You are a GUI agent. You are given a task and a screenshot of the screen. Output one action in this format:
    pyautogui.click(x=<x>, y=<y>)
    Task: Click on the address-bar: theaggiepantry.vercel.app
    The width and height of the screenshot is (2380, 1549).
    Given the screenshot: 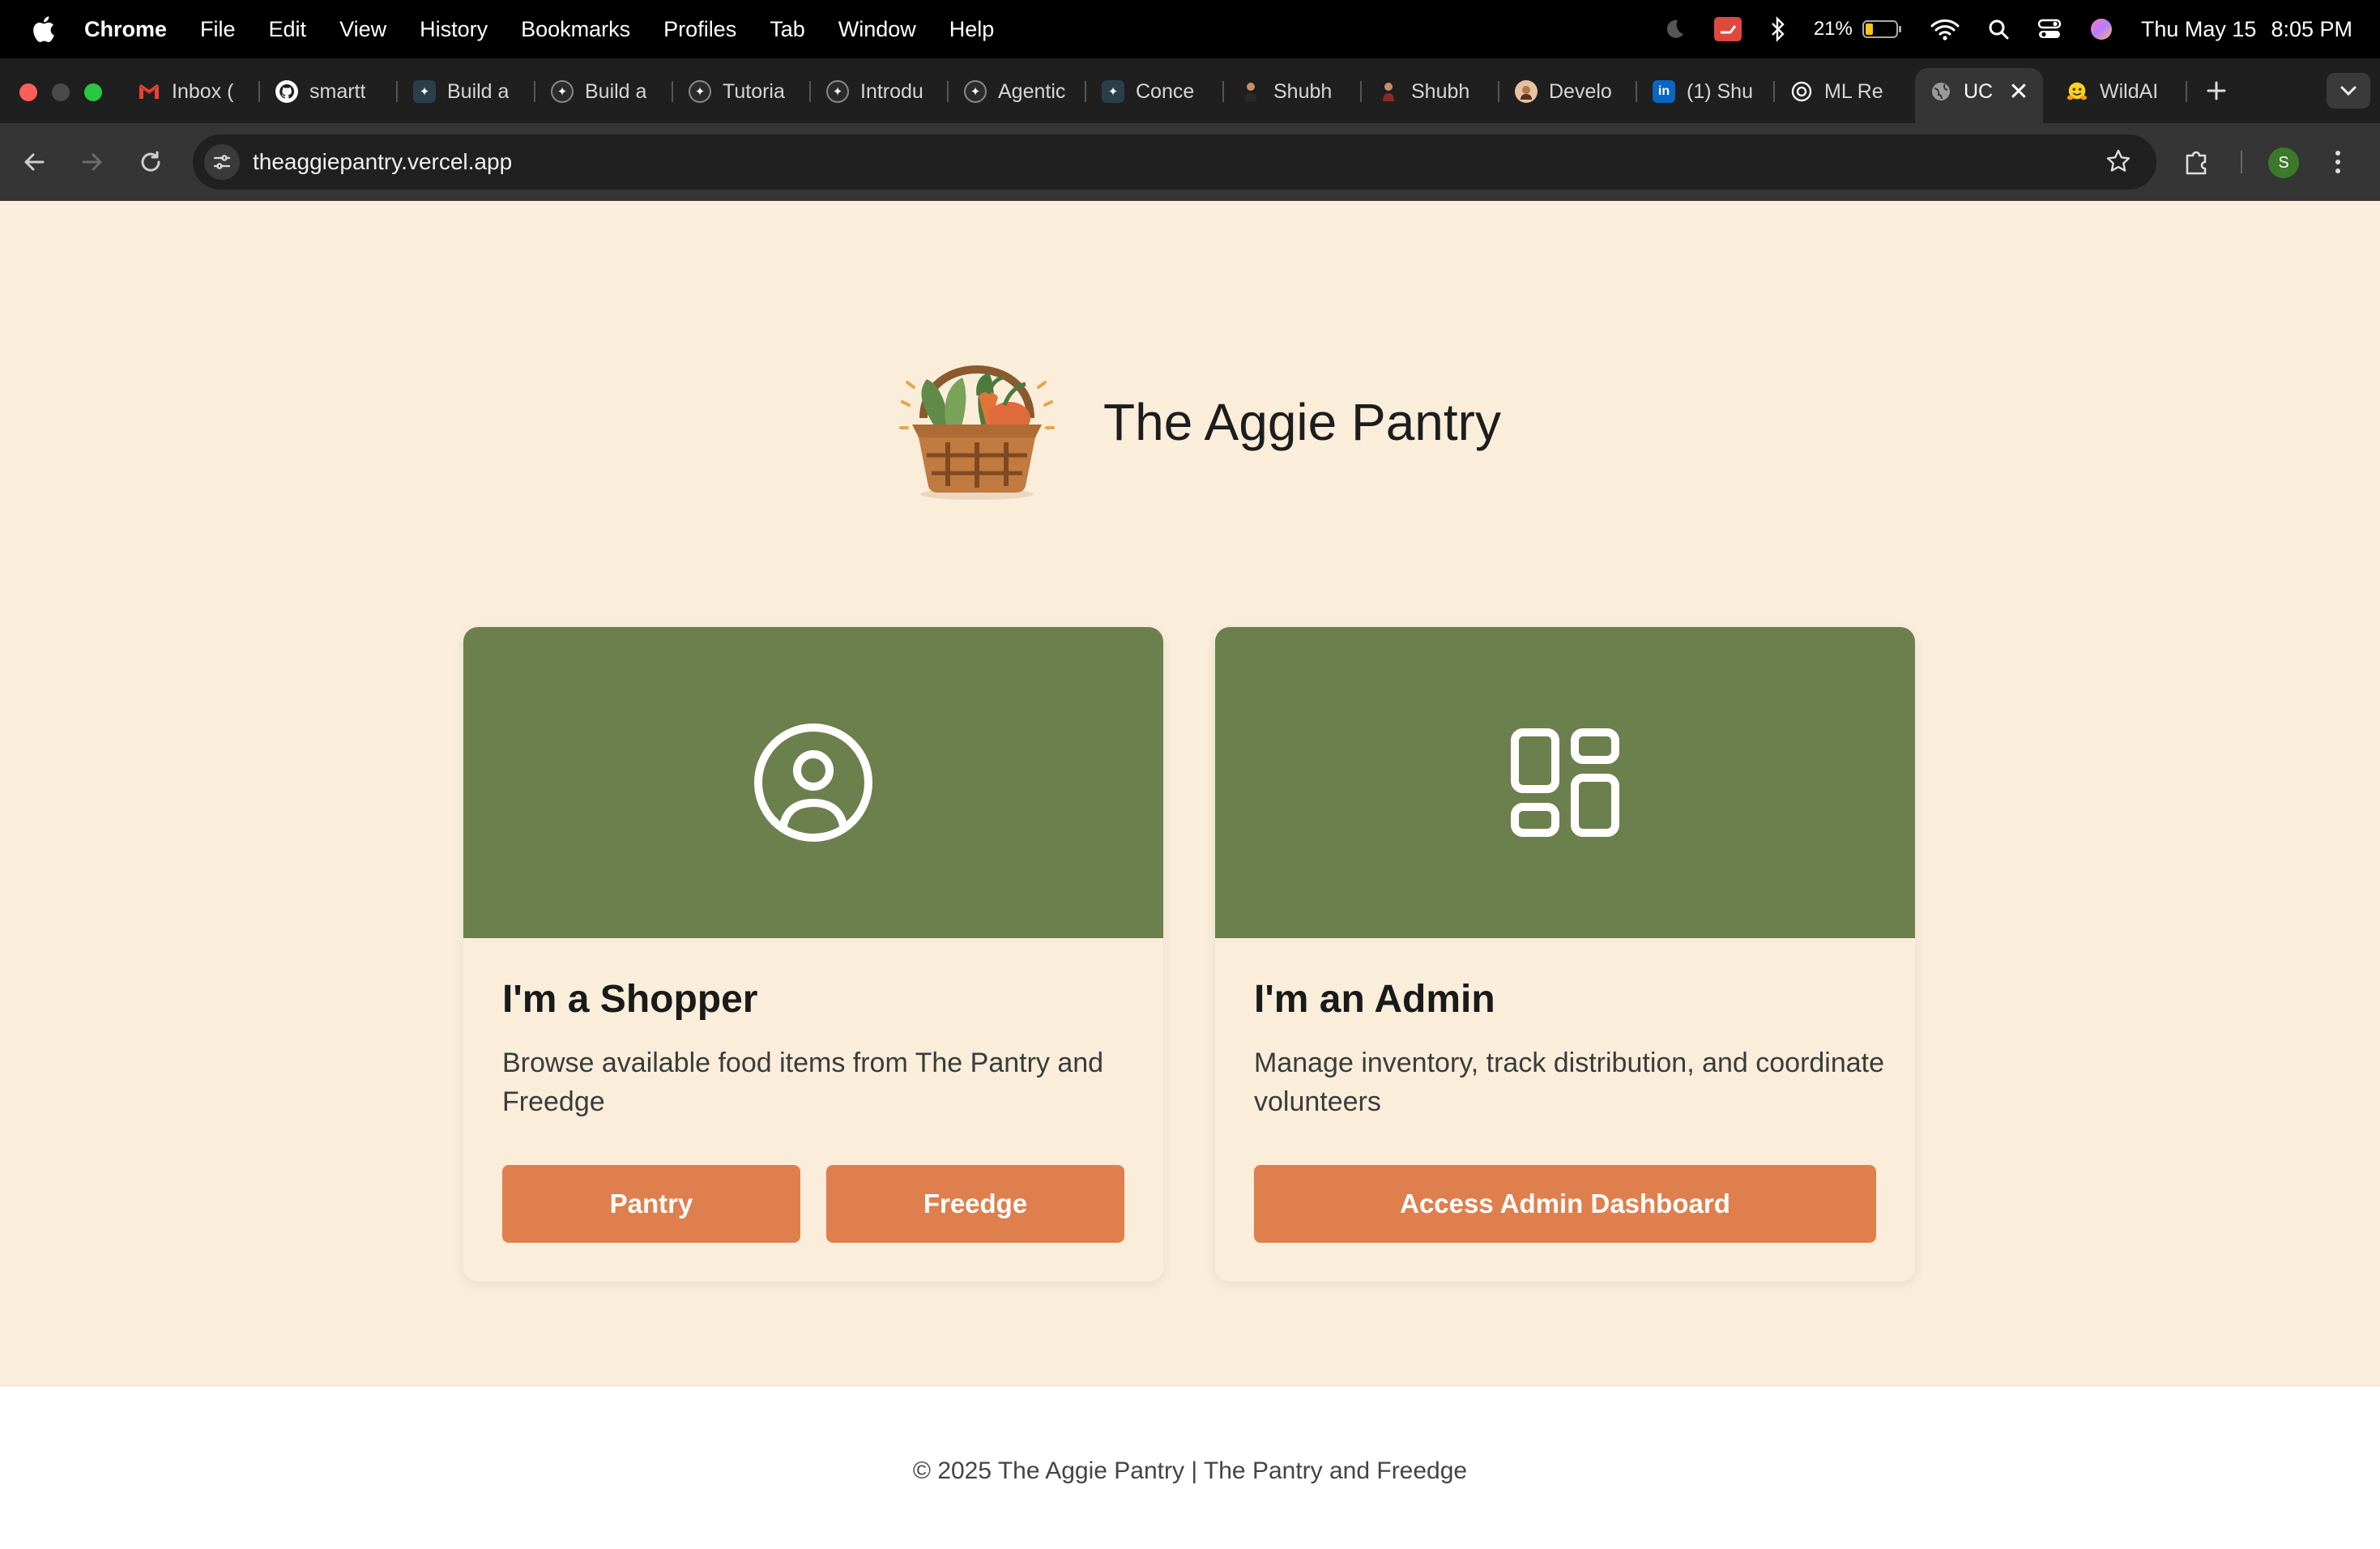 What is the action you would take?
    pyautogui.click(x=1174, y=162)
    